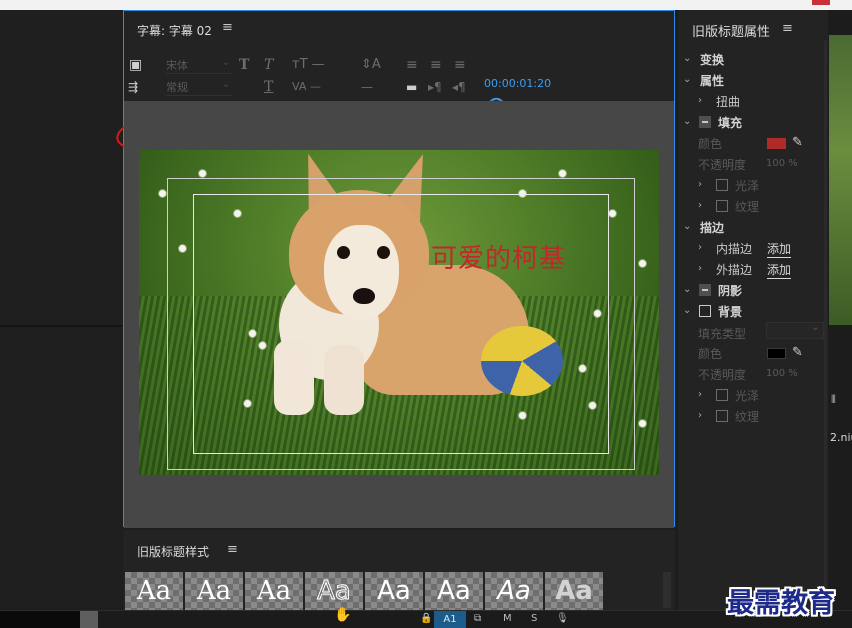 Image resolution: width=852 pixels, height=628 pixels. I want to click on mute-track-button: M, so click(507, 618).